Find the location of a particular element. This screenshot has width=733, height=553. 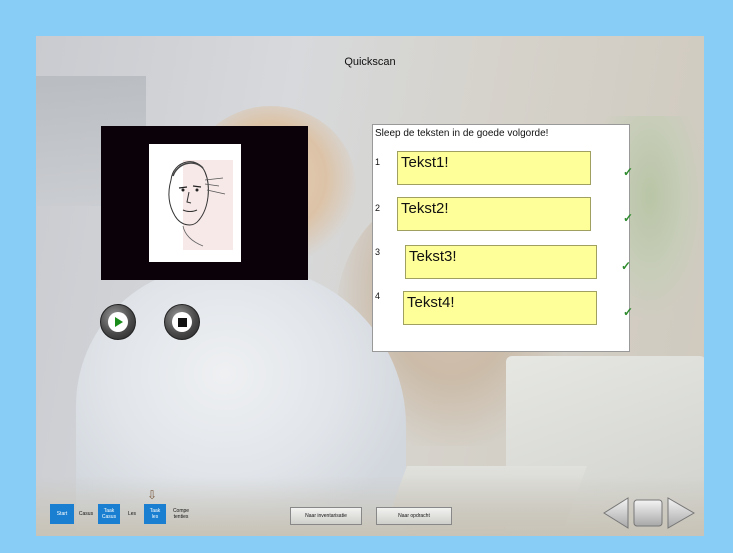

slot-number: 4 is located at coordinates (378, 296).